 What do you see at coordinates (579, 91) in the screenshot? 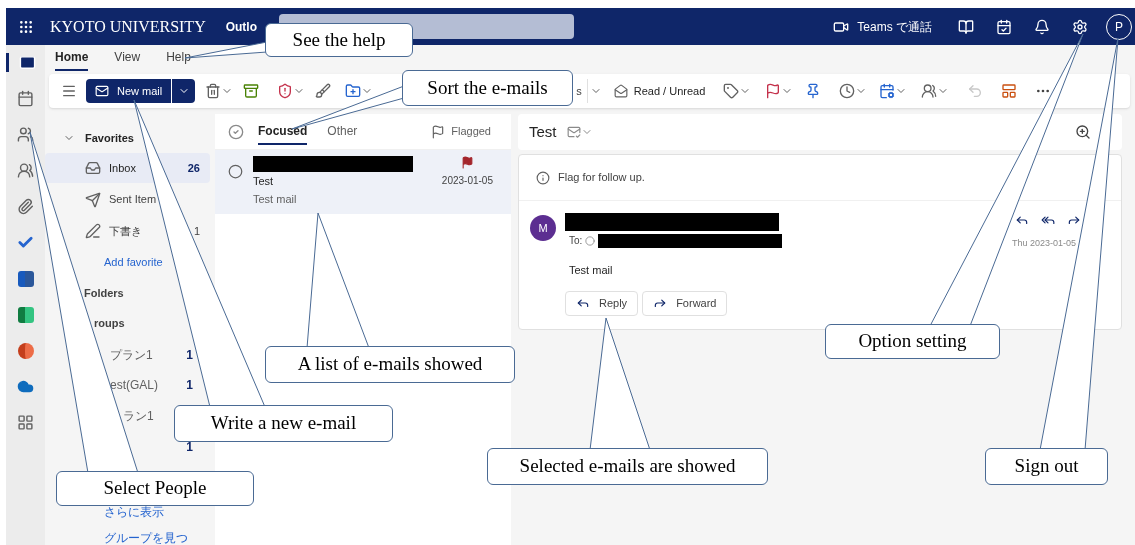
I see `toolbar-label: s` at bounding box center [579, 91].